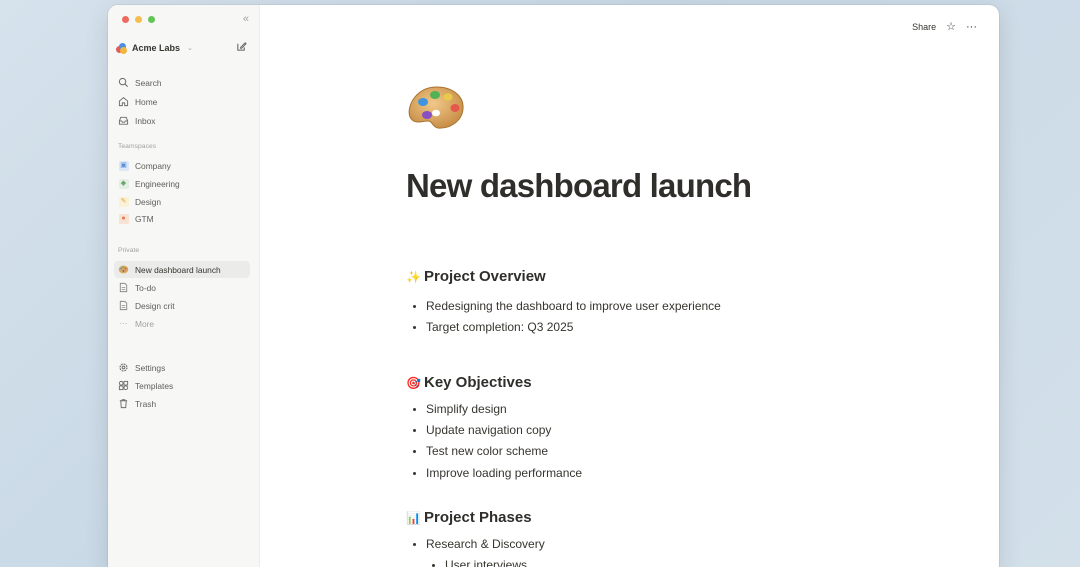 This screenshot has width=1080, height=567. I want to click on sidebar-item-label: Templates, so click(154, 385).